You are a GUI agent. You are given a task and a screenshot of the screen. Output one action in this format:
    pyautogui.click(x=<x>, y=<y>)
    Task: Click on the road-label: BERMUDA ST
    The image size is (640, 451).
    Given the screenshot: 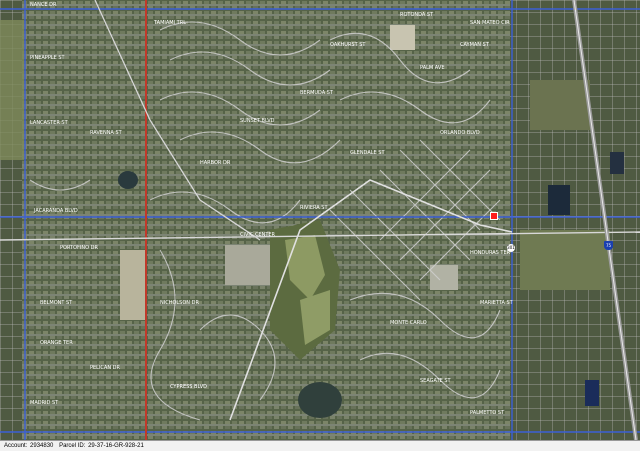 What is the action you would take?
    pyautogui.click(x=317, y=93)
    